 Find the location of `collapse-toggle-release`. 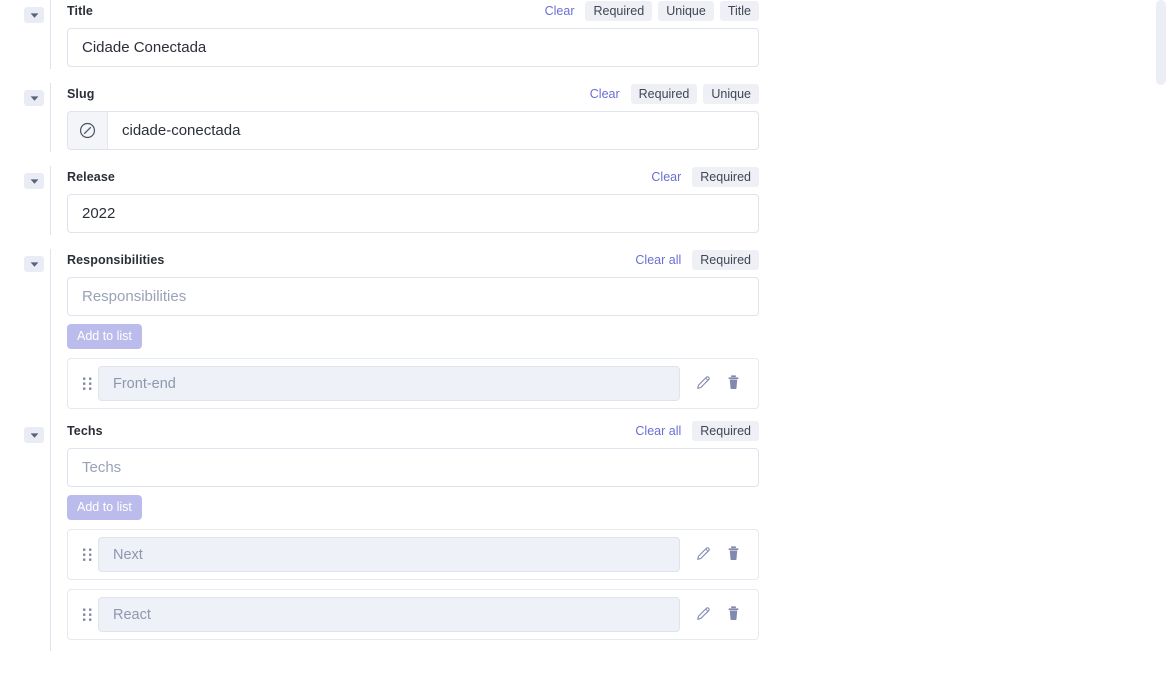

collapse-toggle-release is located at coordinates (34, 181).